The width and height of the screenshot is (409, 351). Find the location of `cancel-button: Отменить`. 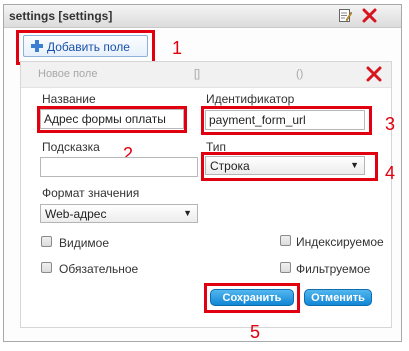

cancel-button: Отменить is located at coordinates (338, 297).